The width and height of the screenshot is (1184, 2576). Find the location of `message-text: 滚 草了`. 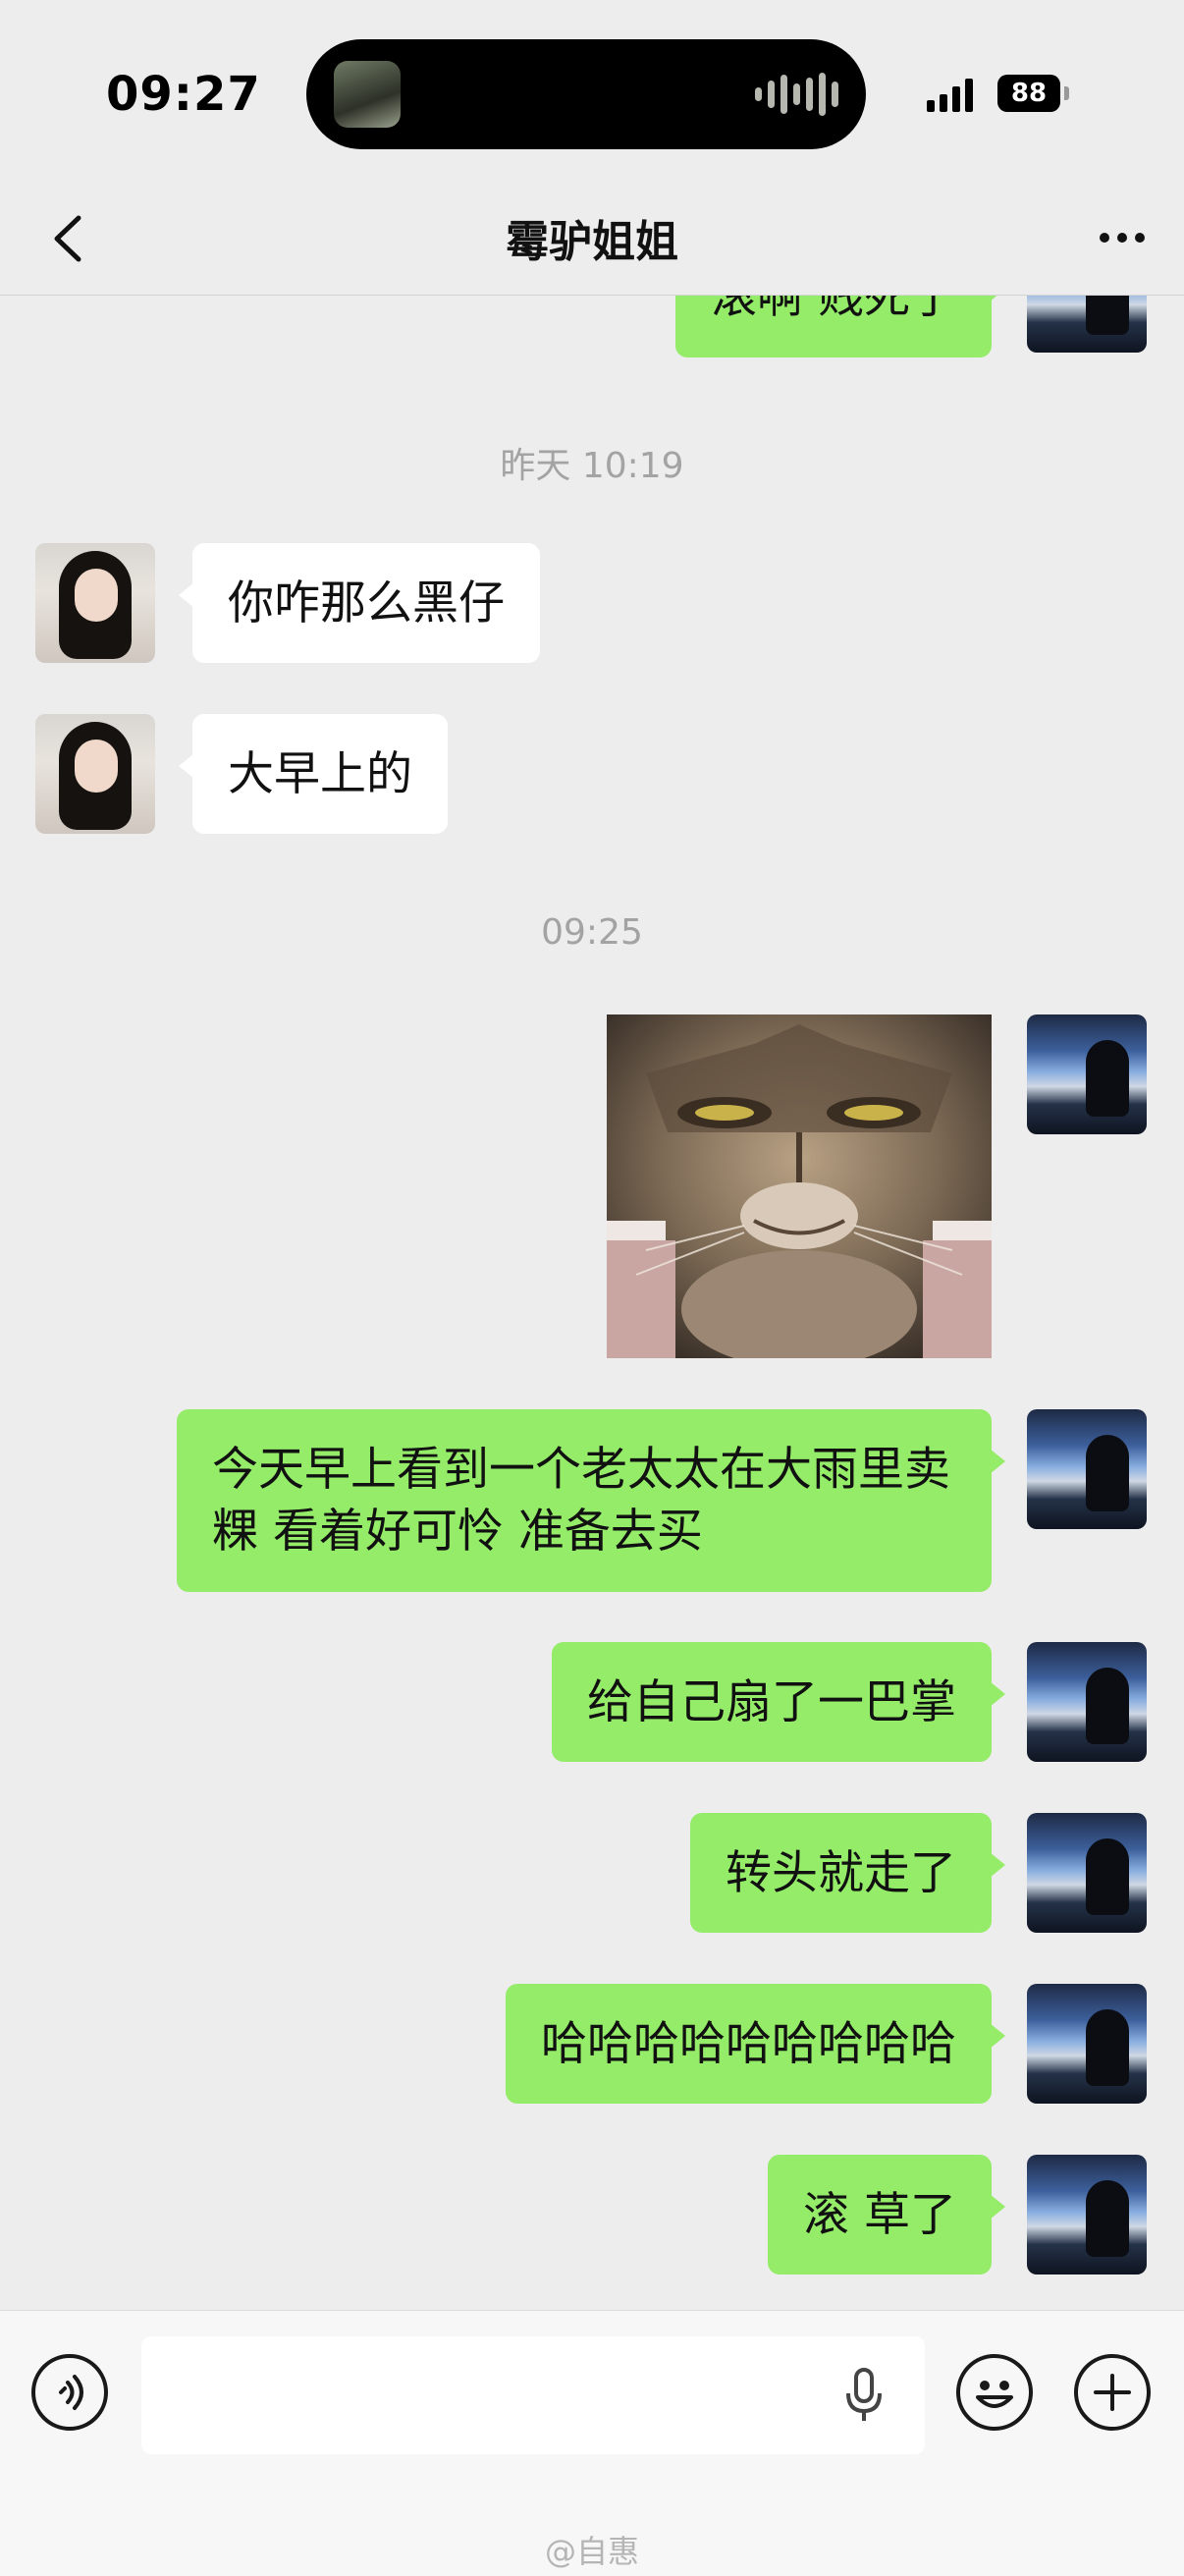

message-text: 滚 草了 is located at coordinates (879, 2215).